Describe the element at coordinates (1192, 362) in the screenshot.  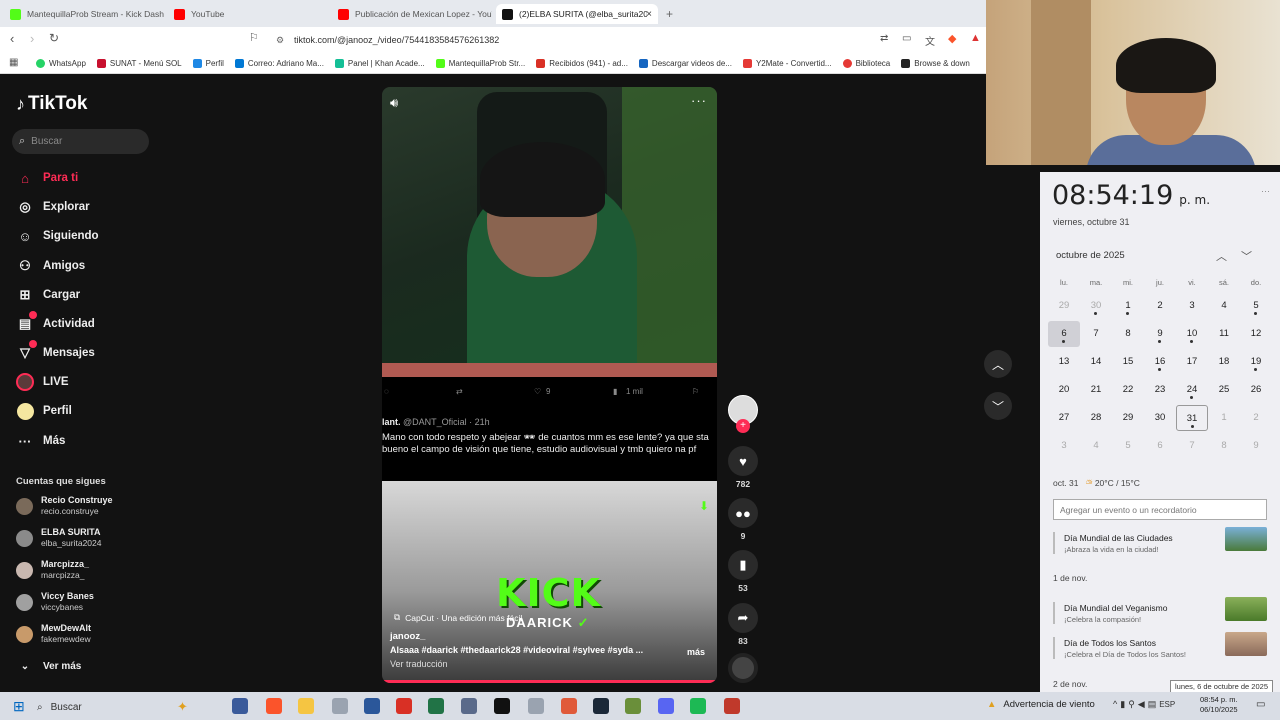
I see `calendar-day: 17` at that location.